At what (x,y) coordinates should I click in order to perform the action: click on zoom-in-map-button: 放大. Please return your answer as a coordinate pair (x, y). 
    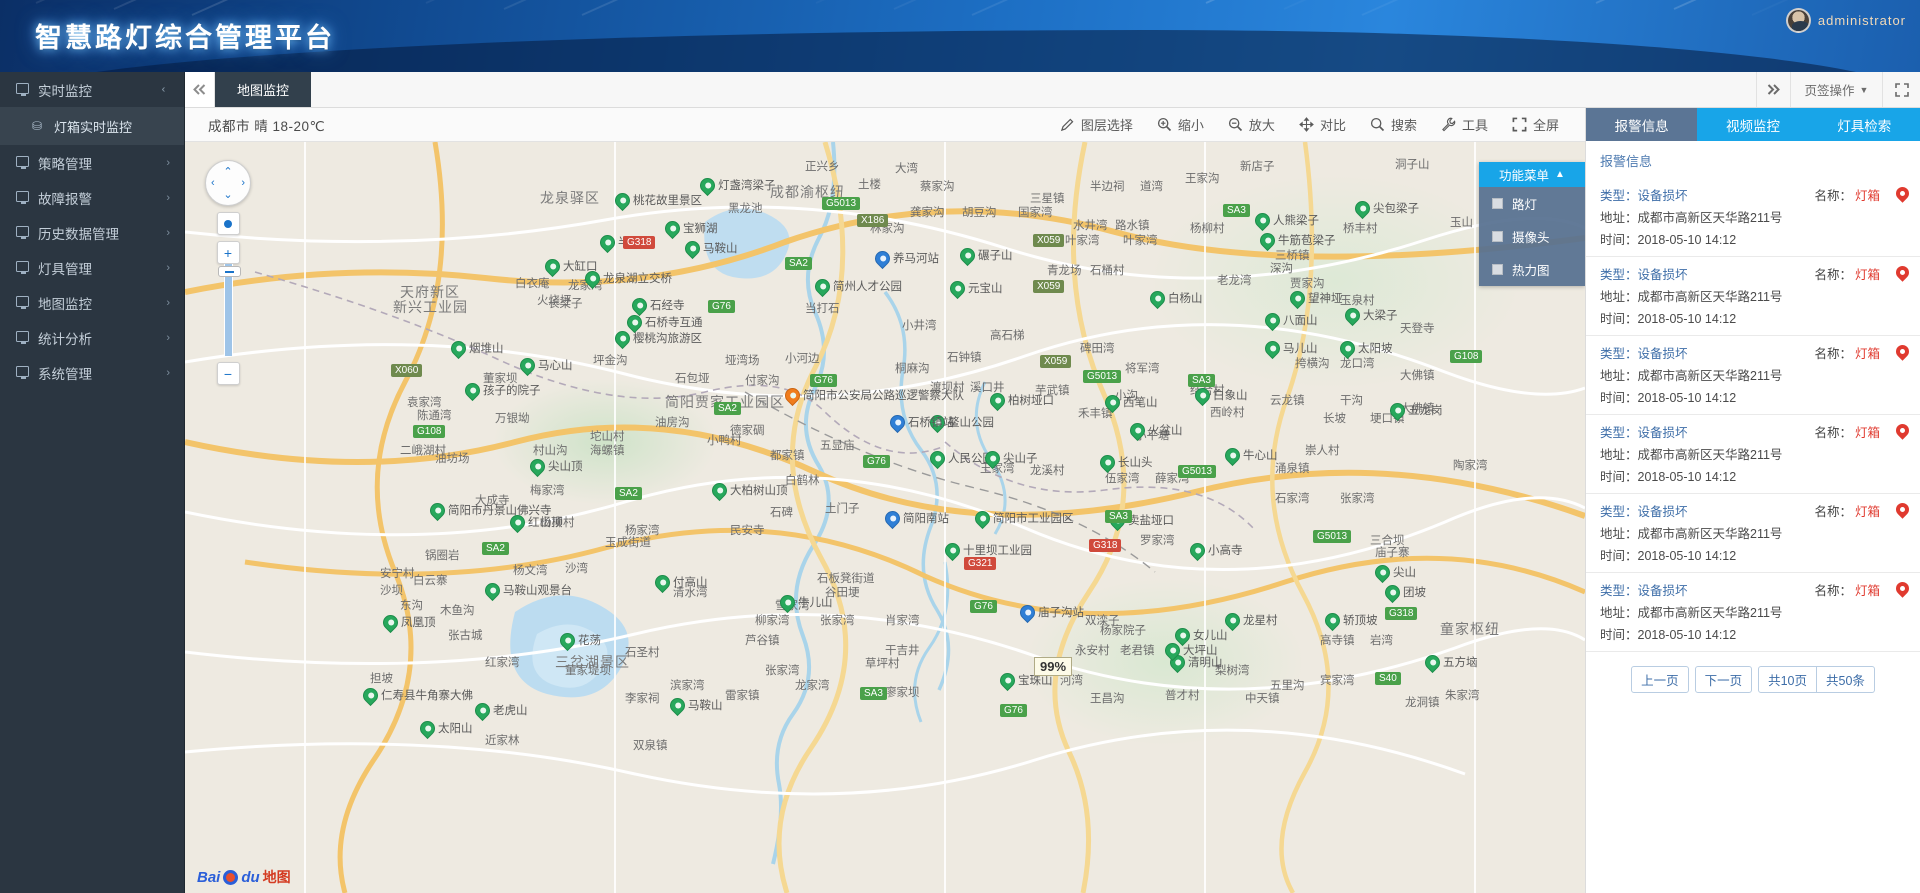
    Looking at the image, I should click on (1251, 124).